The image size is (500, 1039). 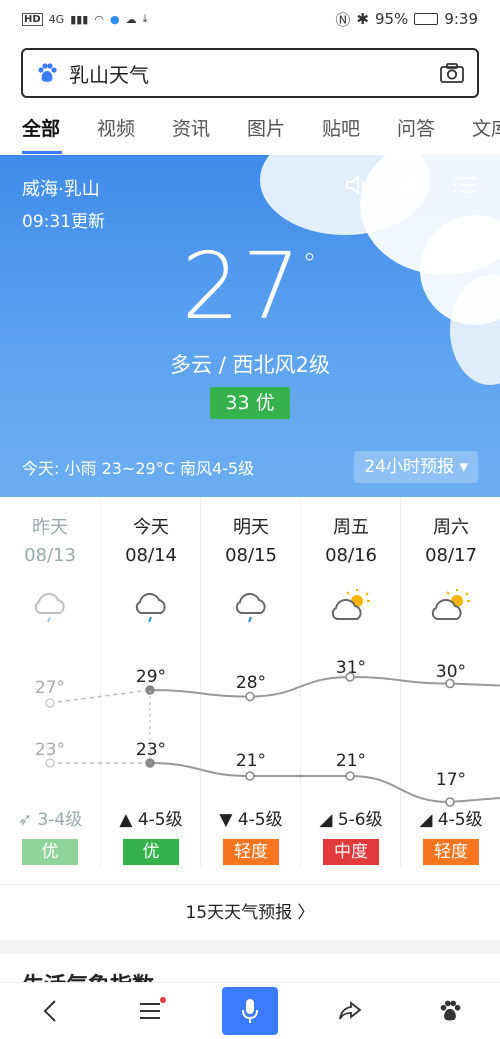 What do you see at coordinates (250, 365) in the screenshot?
I see `condition-text: 多云 / 西北风2级` at bounding box center [250, 365].